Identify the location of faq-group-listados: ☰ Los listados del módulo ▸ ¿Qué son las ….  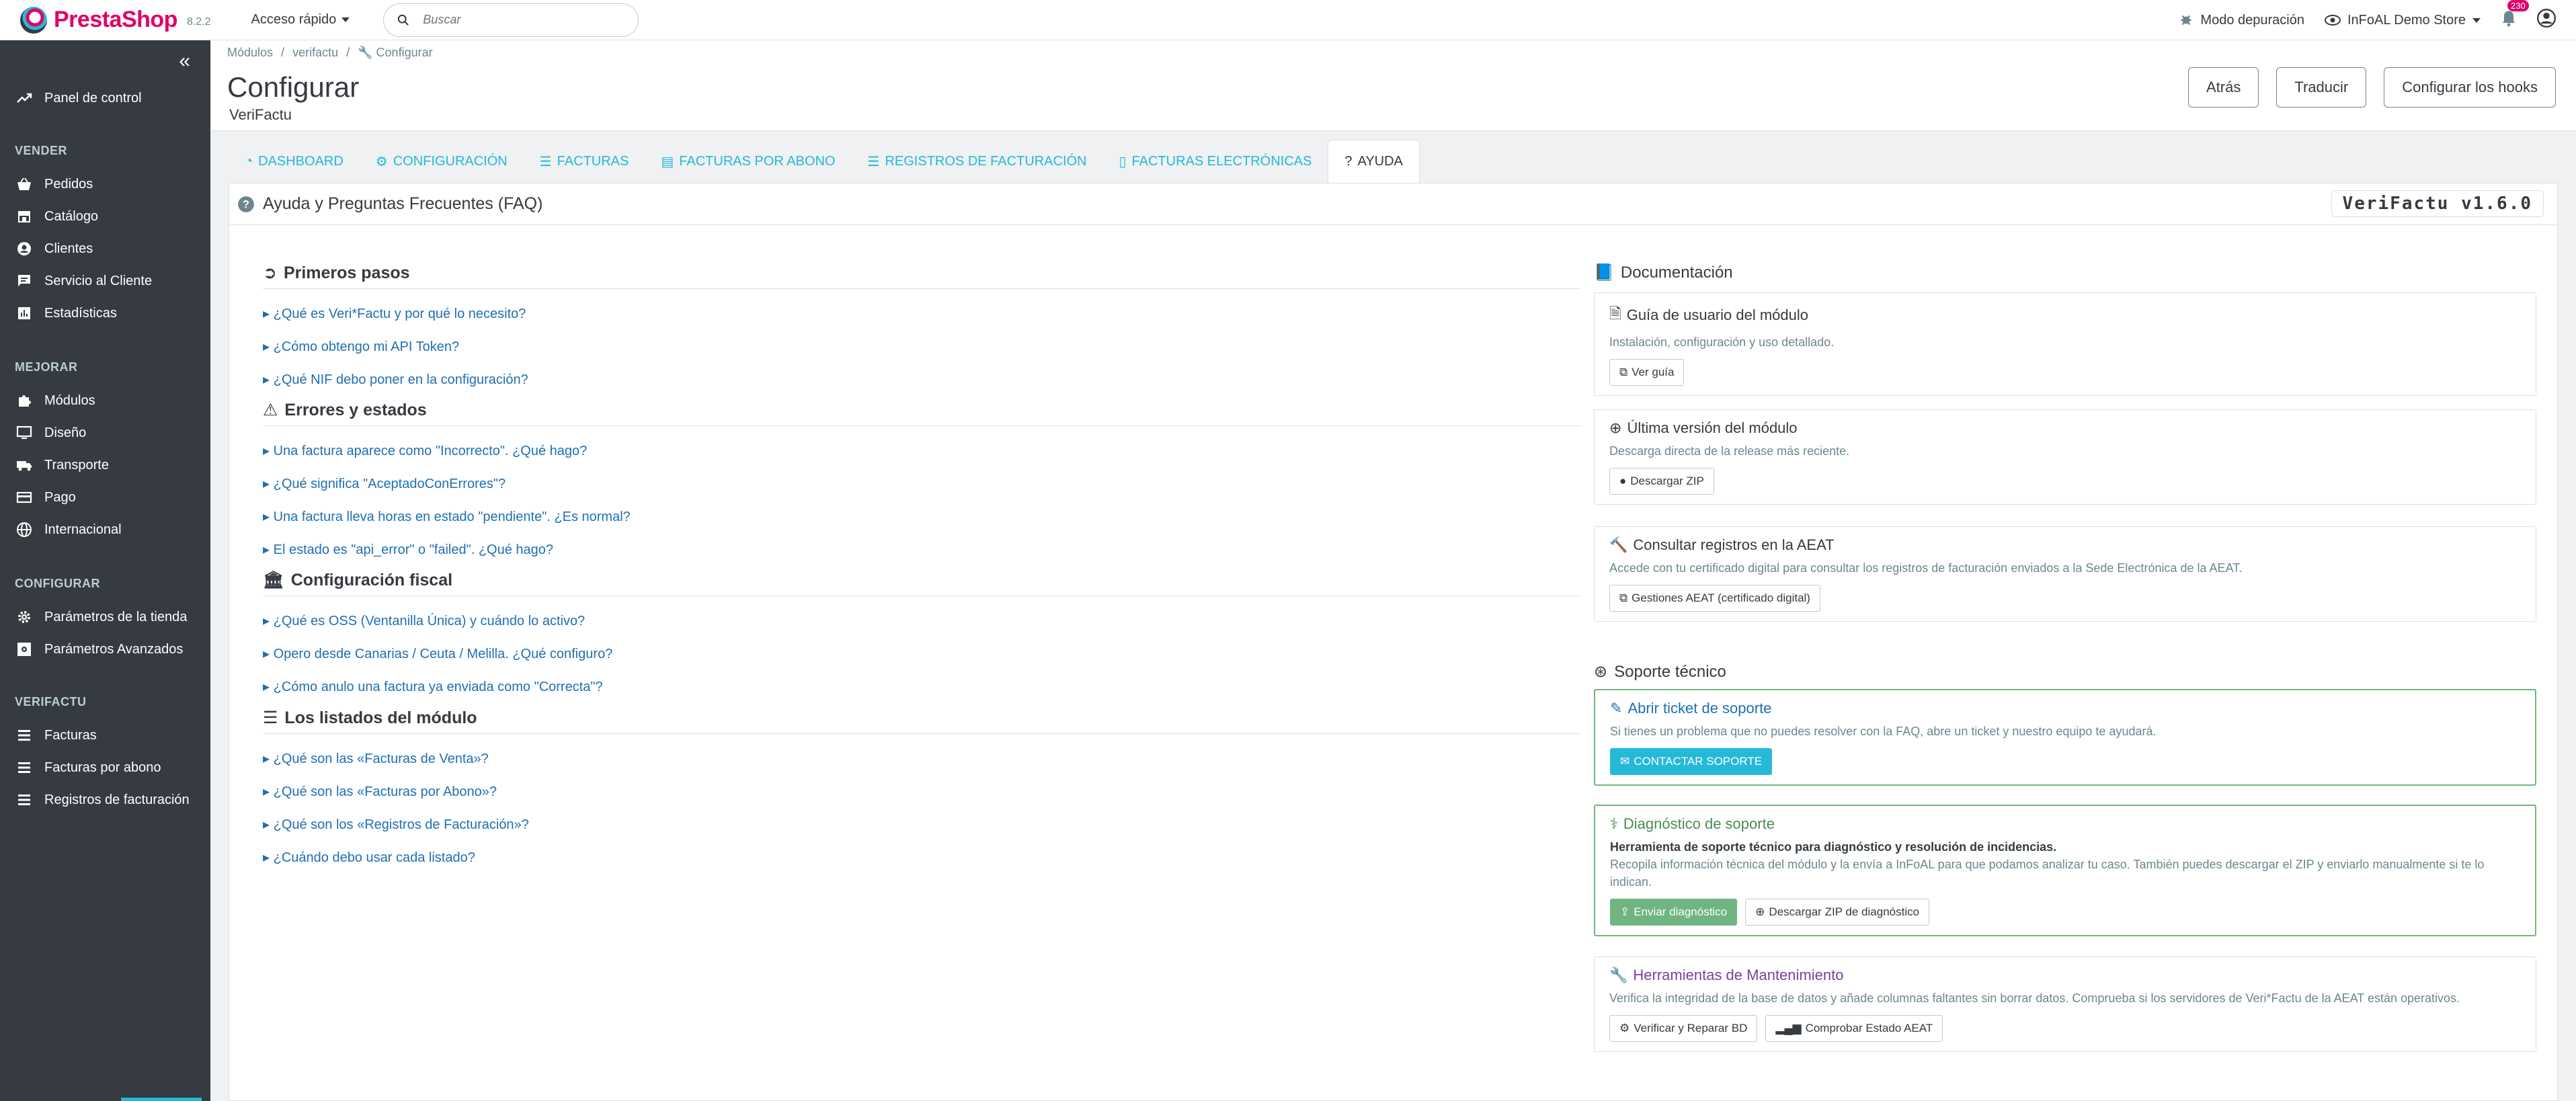
(921, 787).